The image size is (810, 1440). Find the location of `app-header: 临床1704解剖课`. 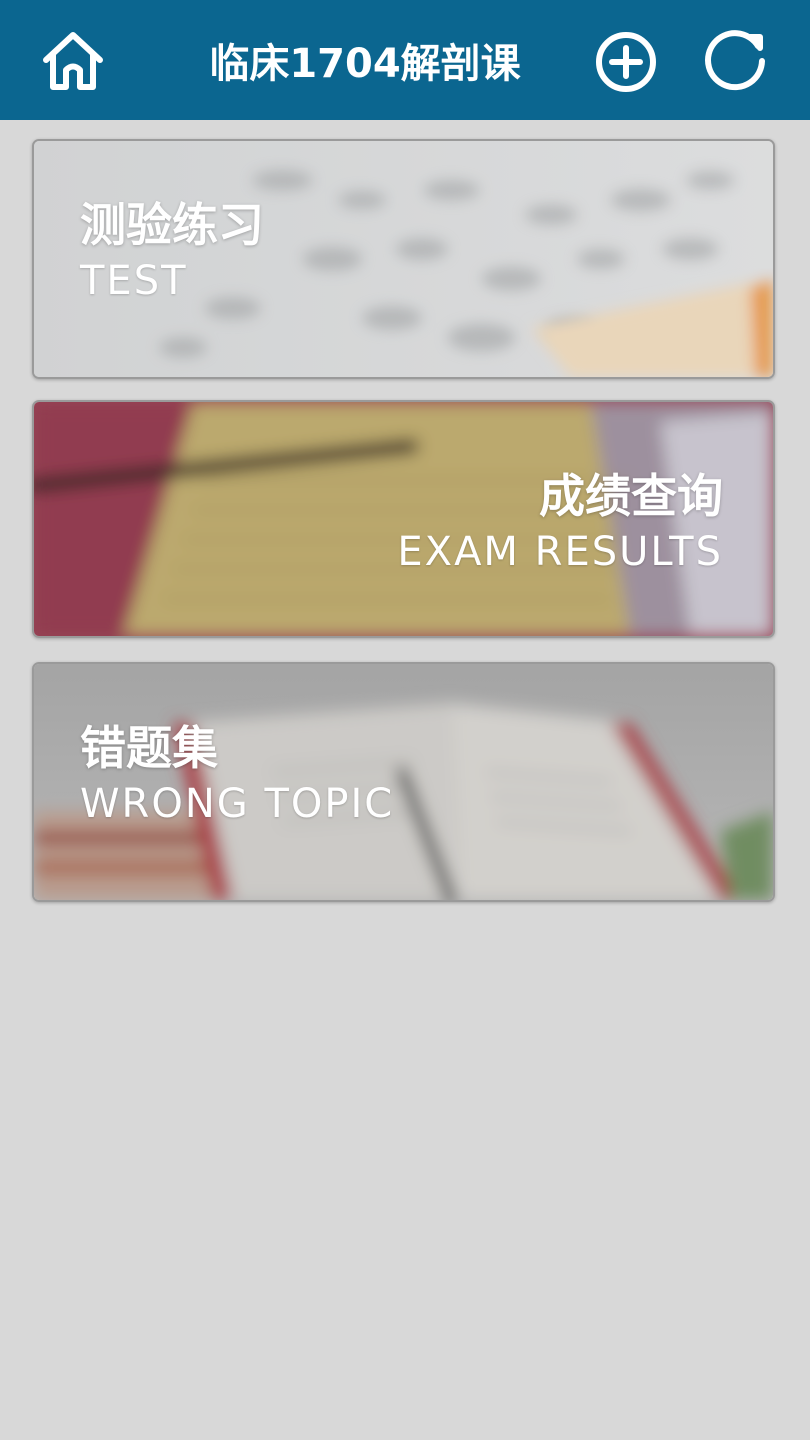

app-header: 临床1704解剖课 is located at coordinates (405, 60).